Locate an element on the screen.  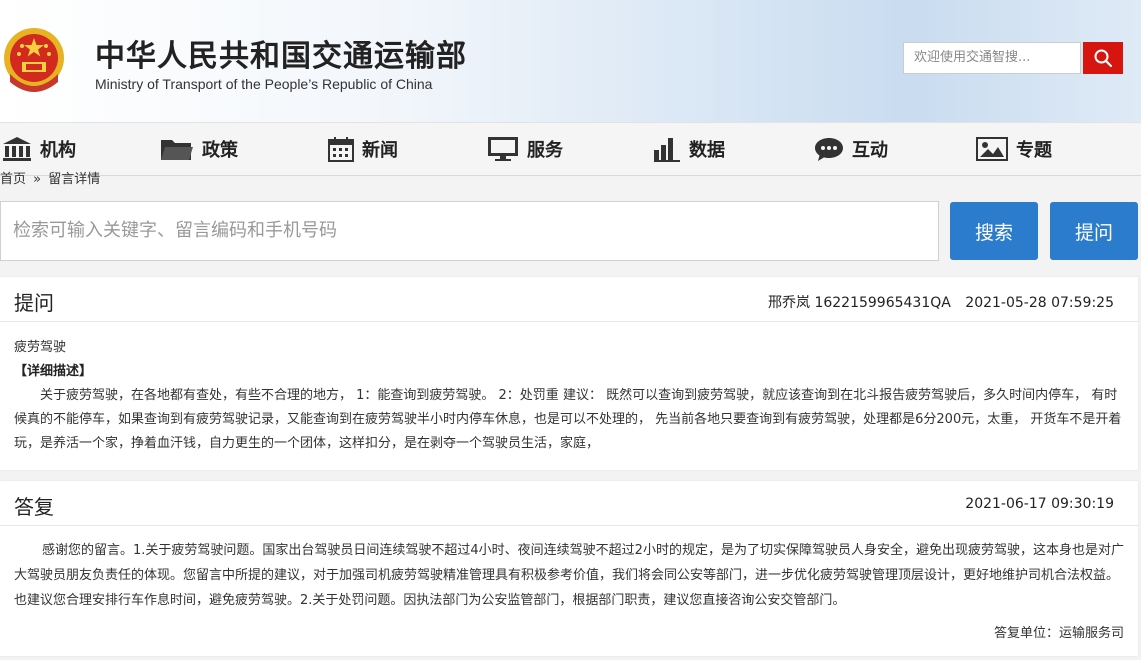
nav-label: 服务 is located at coordinates (545, 150).